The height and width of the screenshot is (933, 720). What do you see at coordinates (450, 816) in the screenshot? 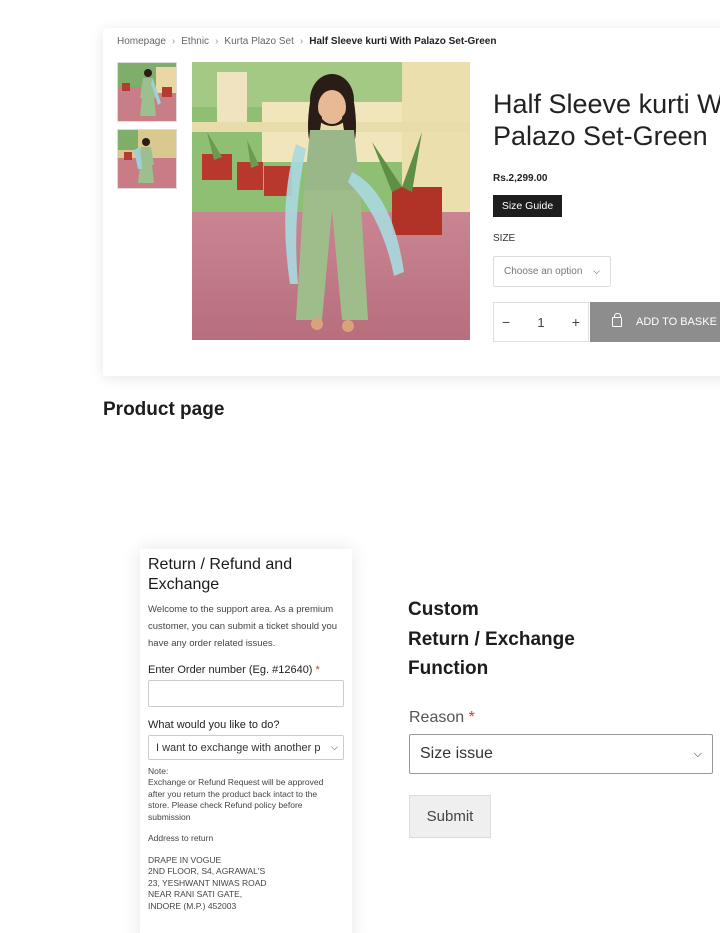
I see `submit-button: Submit` at bounding box center [450, 816].